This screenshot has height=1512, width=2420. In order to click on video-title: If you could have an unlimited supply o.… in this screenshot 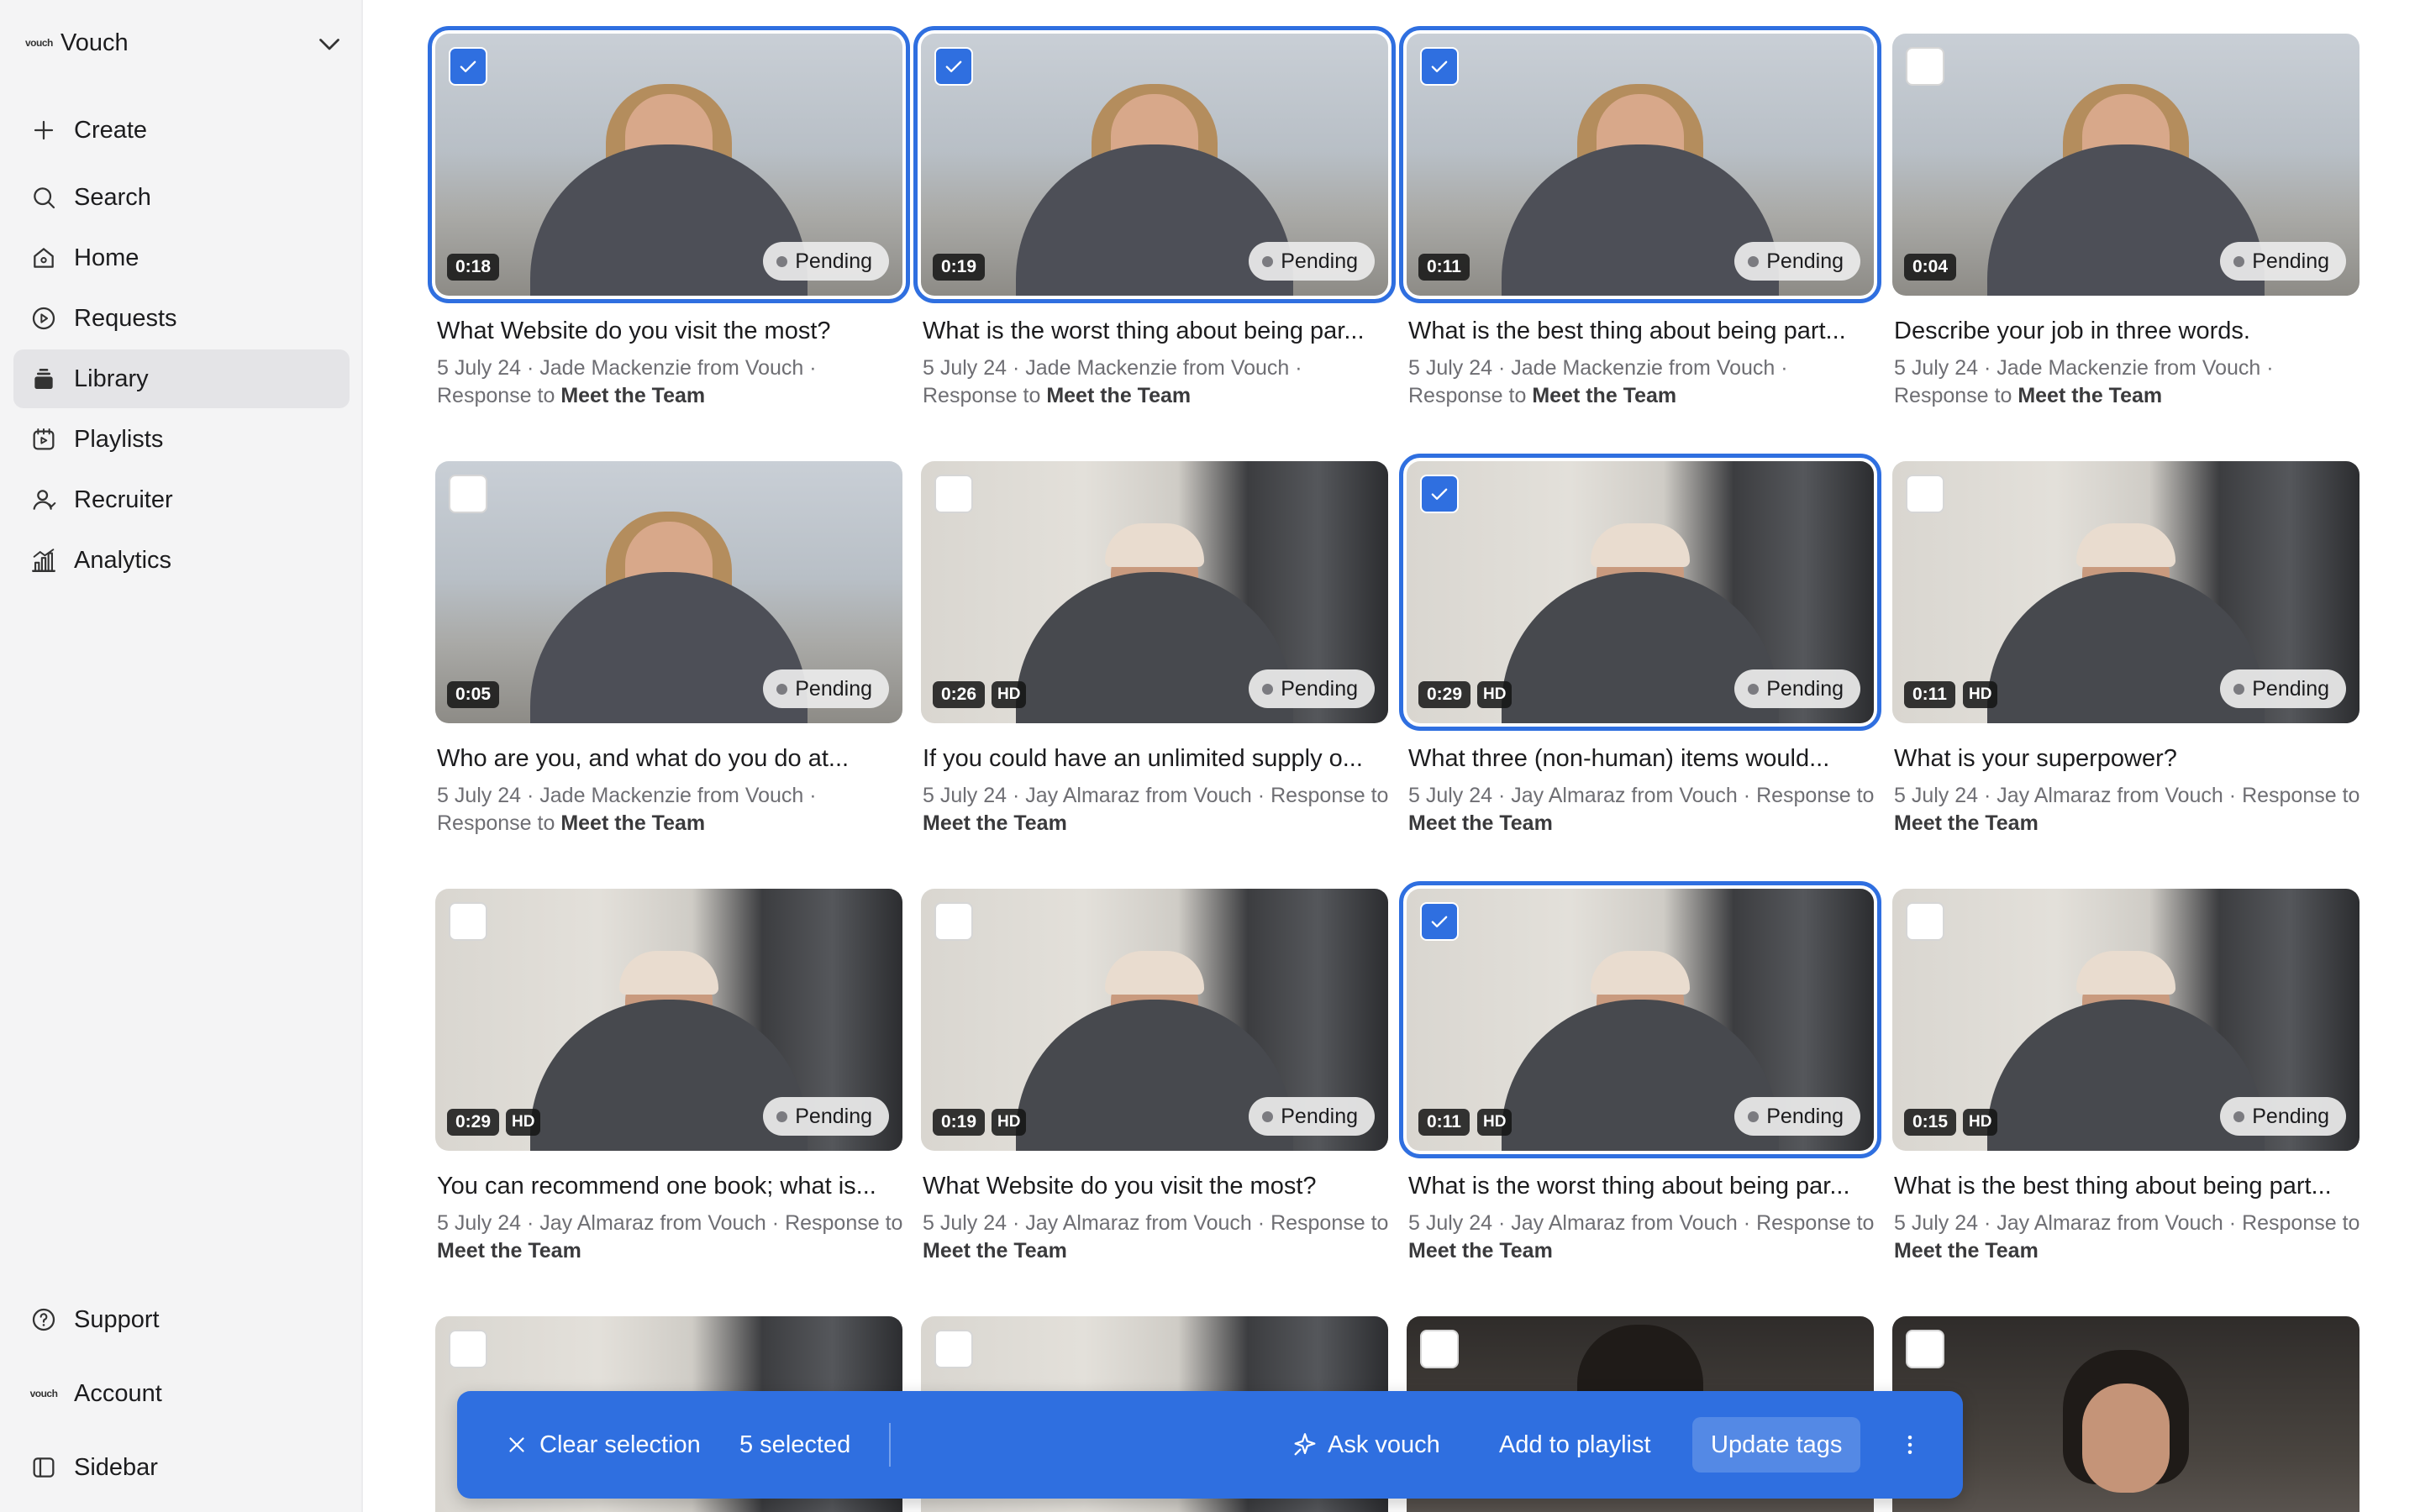, I will do `click(1156, 759)`.